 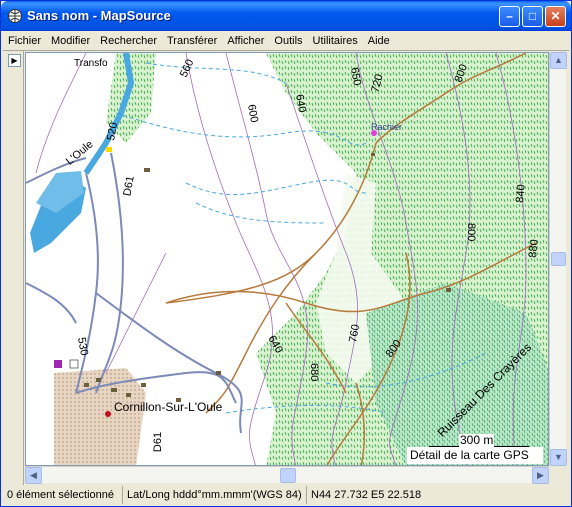 I want to click on label-camillon: Cornillon-Sur-L'Oule, so click(x=168, y=407).